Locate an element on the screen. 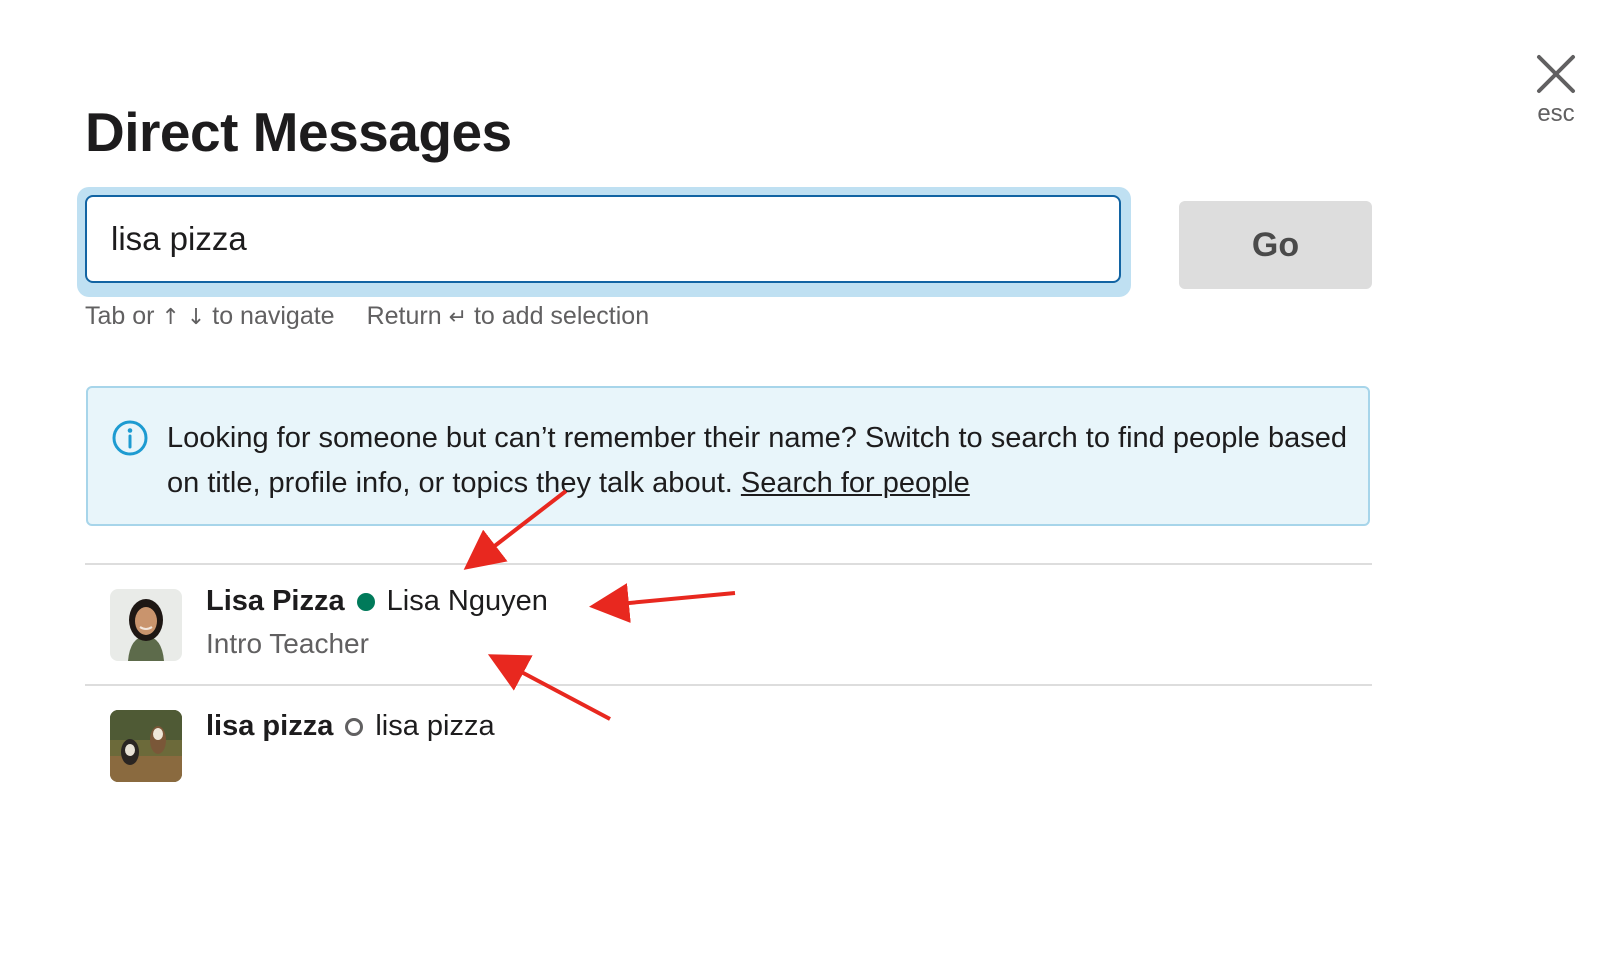 This screenshot has height=960, width=1600. display-name: Lisa Pizza is located at coordinates (275, 601).